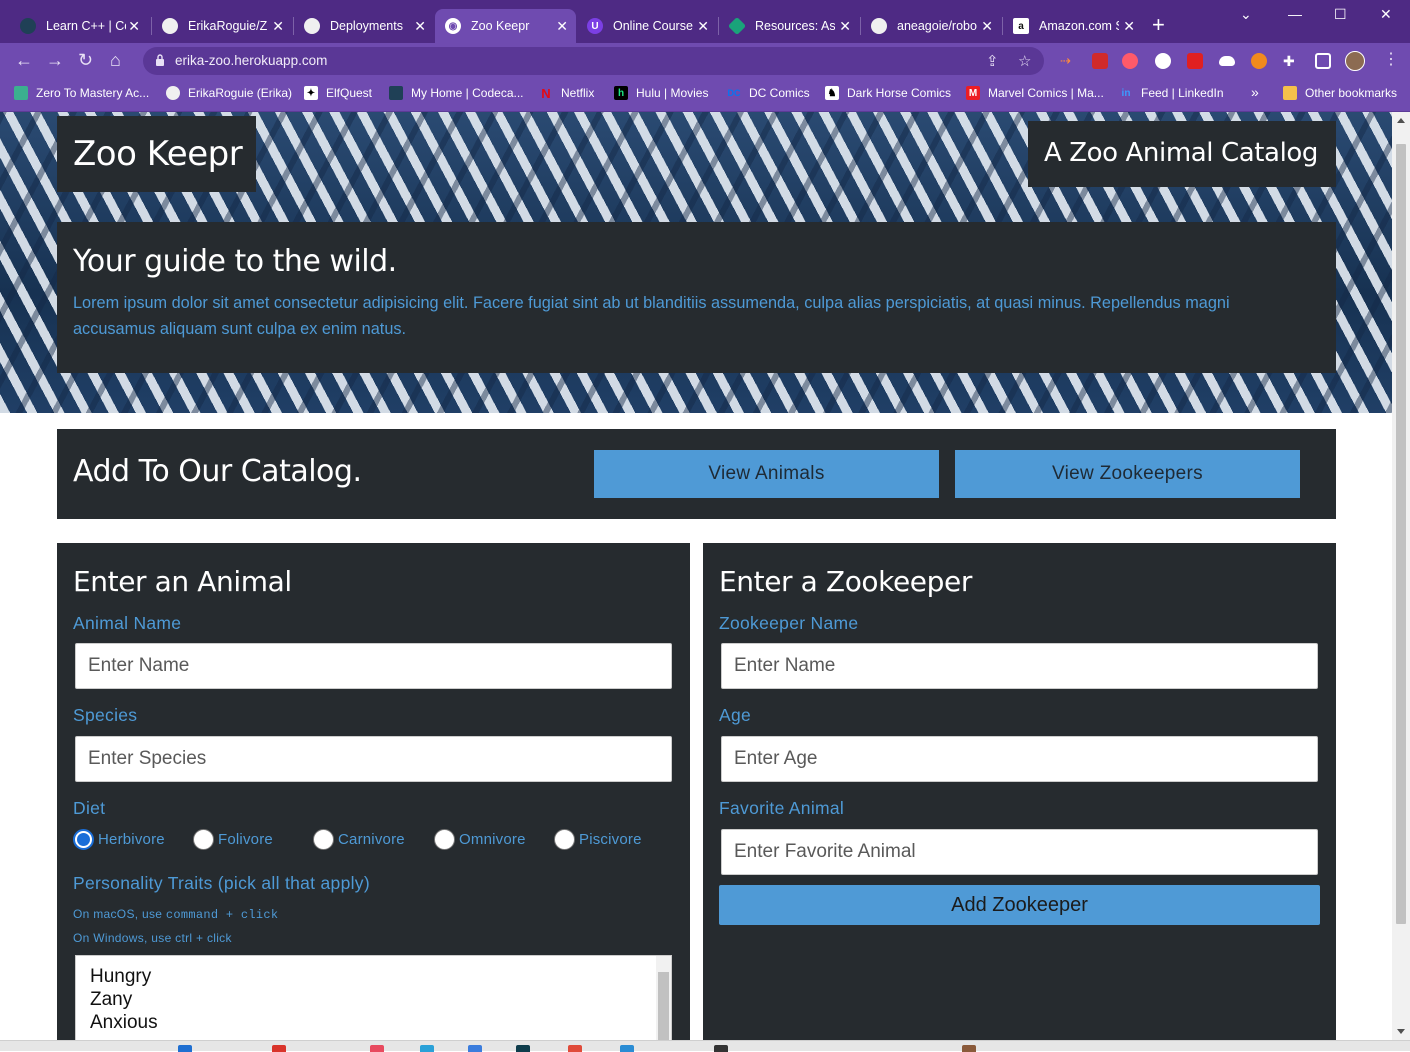 This screenshot has width=1410, height=1052. I want to click on favorite-animal-input, so click(1019, 852).